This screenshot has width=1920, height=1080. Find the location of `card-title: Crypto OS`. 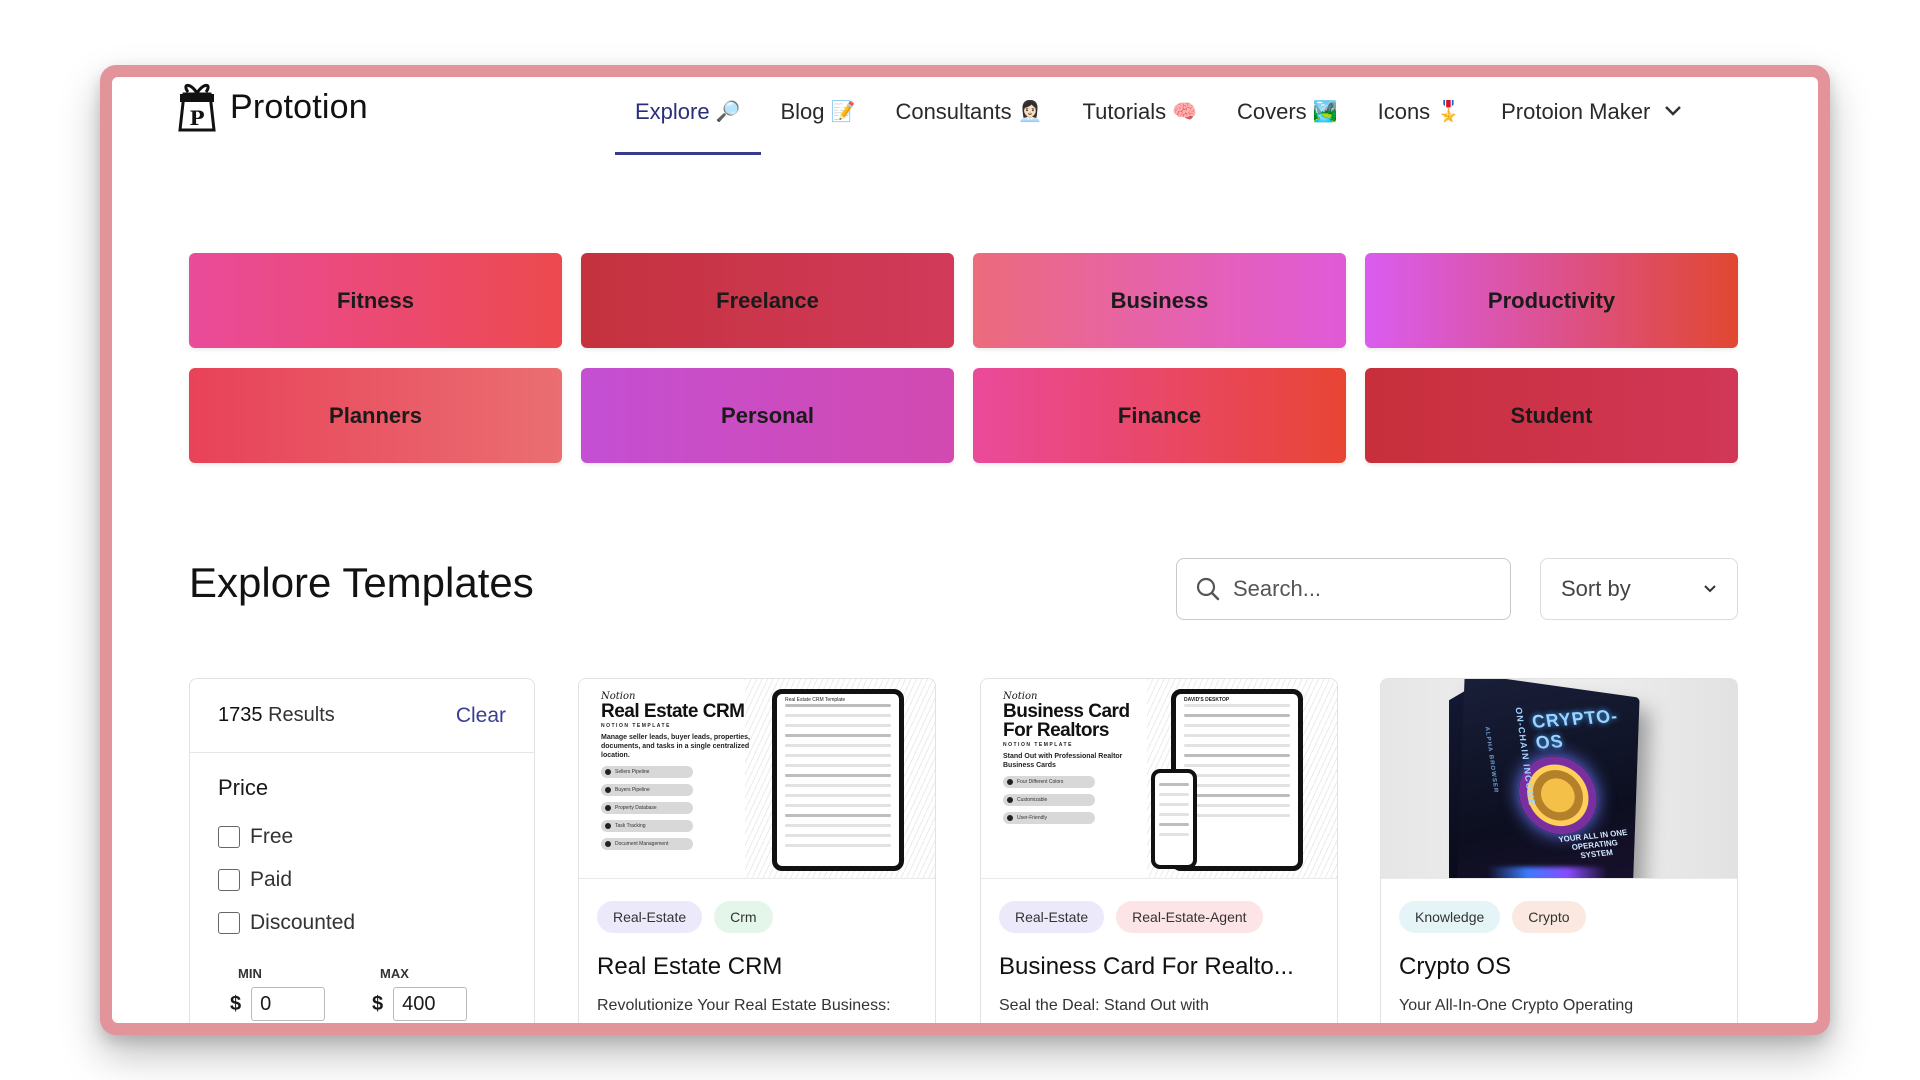

card-title: Crypto OS is located at coordinates (1568, 967).